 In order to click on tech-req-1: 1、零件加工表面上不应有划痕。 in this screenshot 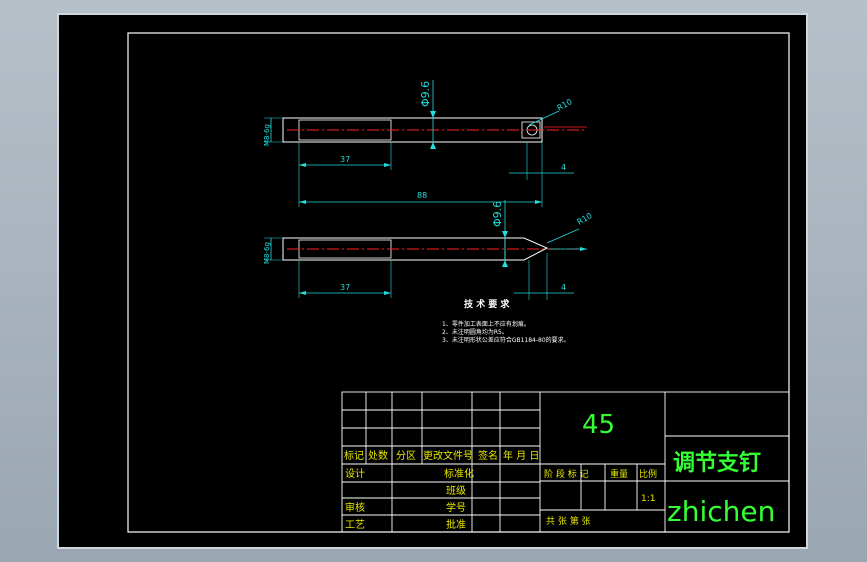, I will do `click(486, 324)`.